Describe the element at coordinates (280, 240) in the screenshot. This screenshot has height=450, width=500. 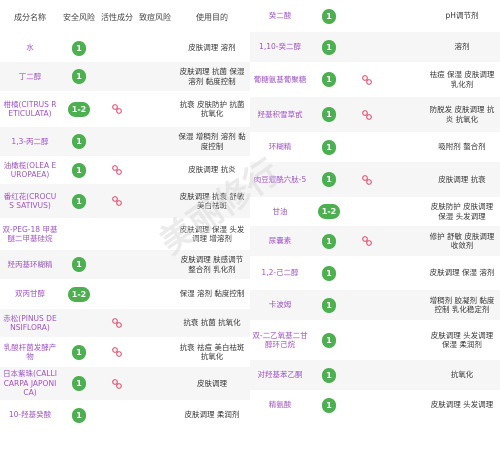
I see `ingredient-name: 尿囊素` at that location.